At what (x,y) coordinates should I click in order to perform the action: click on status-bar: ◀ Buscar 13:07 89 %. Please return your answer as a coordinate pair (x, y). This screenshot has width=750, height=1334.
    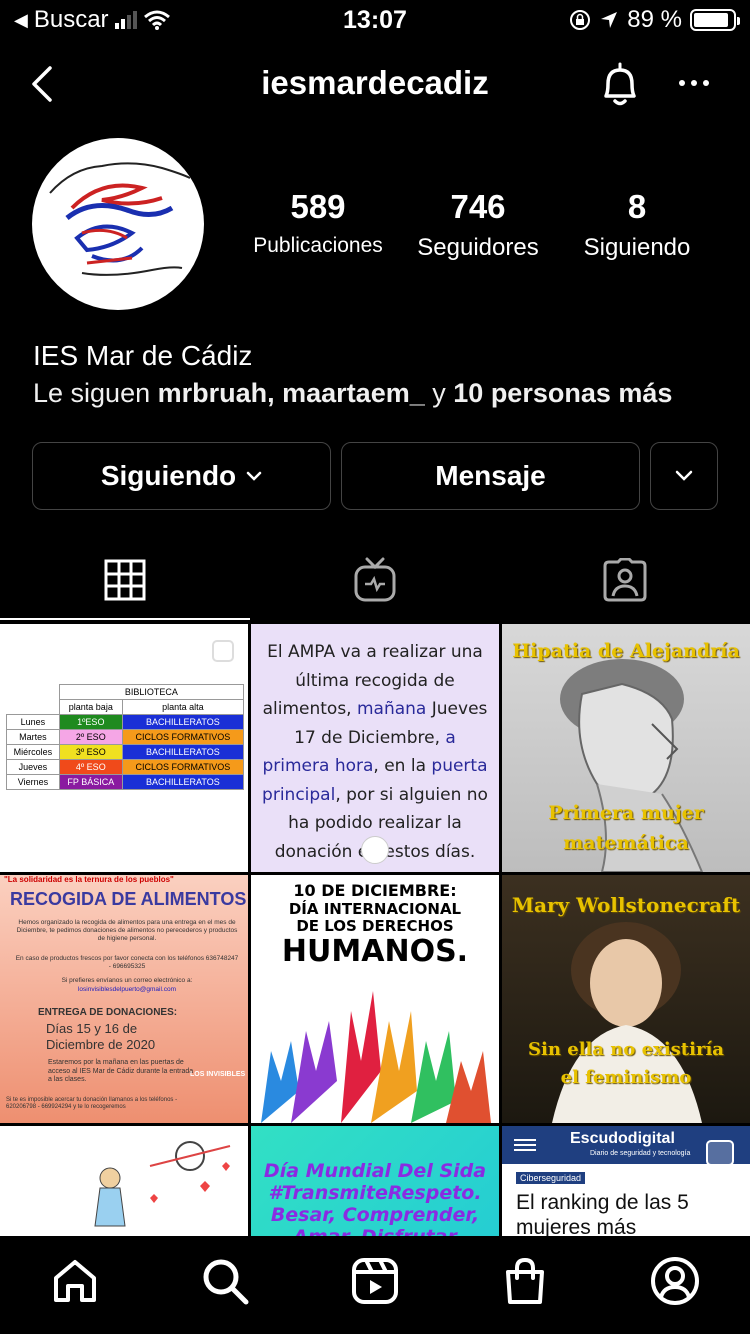
    Looking at the image, I should click on (375, 20).